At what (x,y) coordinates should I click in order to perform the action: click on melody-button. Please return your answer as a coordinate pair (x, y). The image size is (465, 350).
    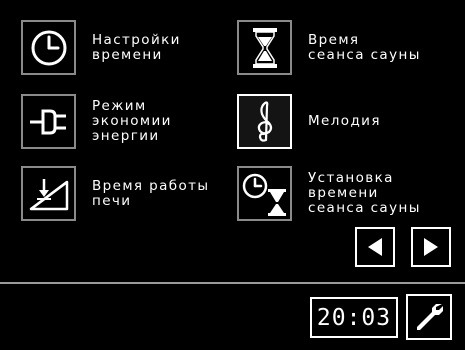
    Looking at the image, I should click on (264, 121).